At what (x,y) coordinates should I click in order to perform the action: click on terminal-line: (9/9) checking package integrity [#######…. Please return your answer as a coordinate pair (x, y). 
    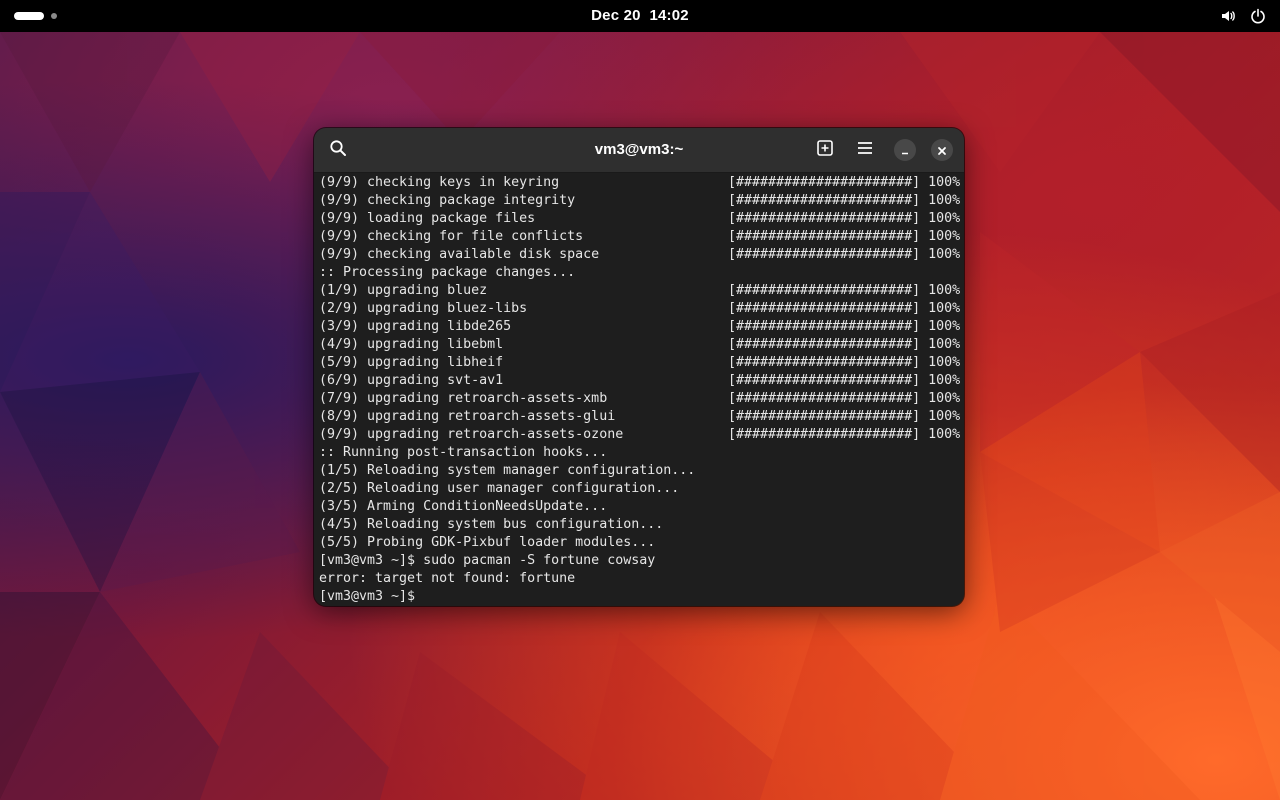
    Looking at the image, I should click on (640, 200).